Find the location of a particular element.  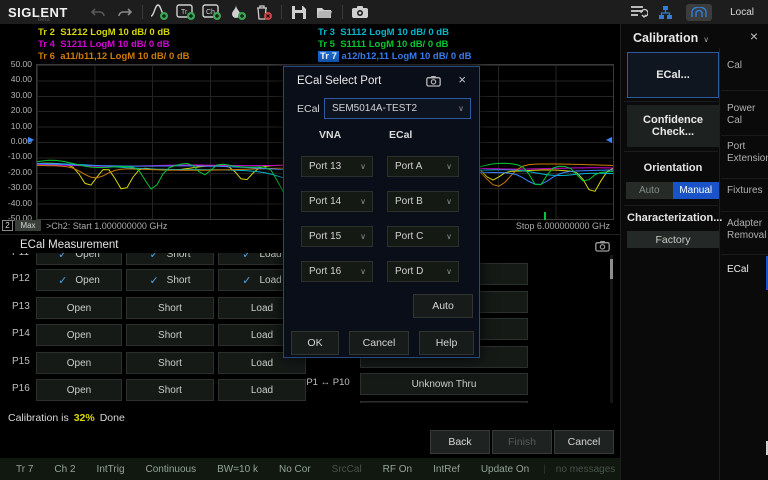

ecal-column-header: ECal is located at coordinates (401, 135).